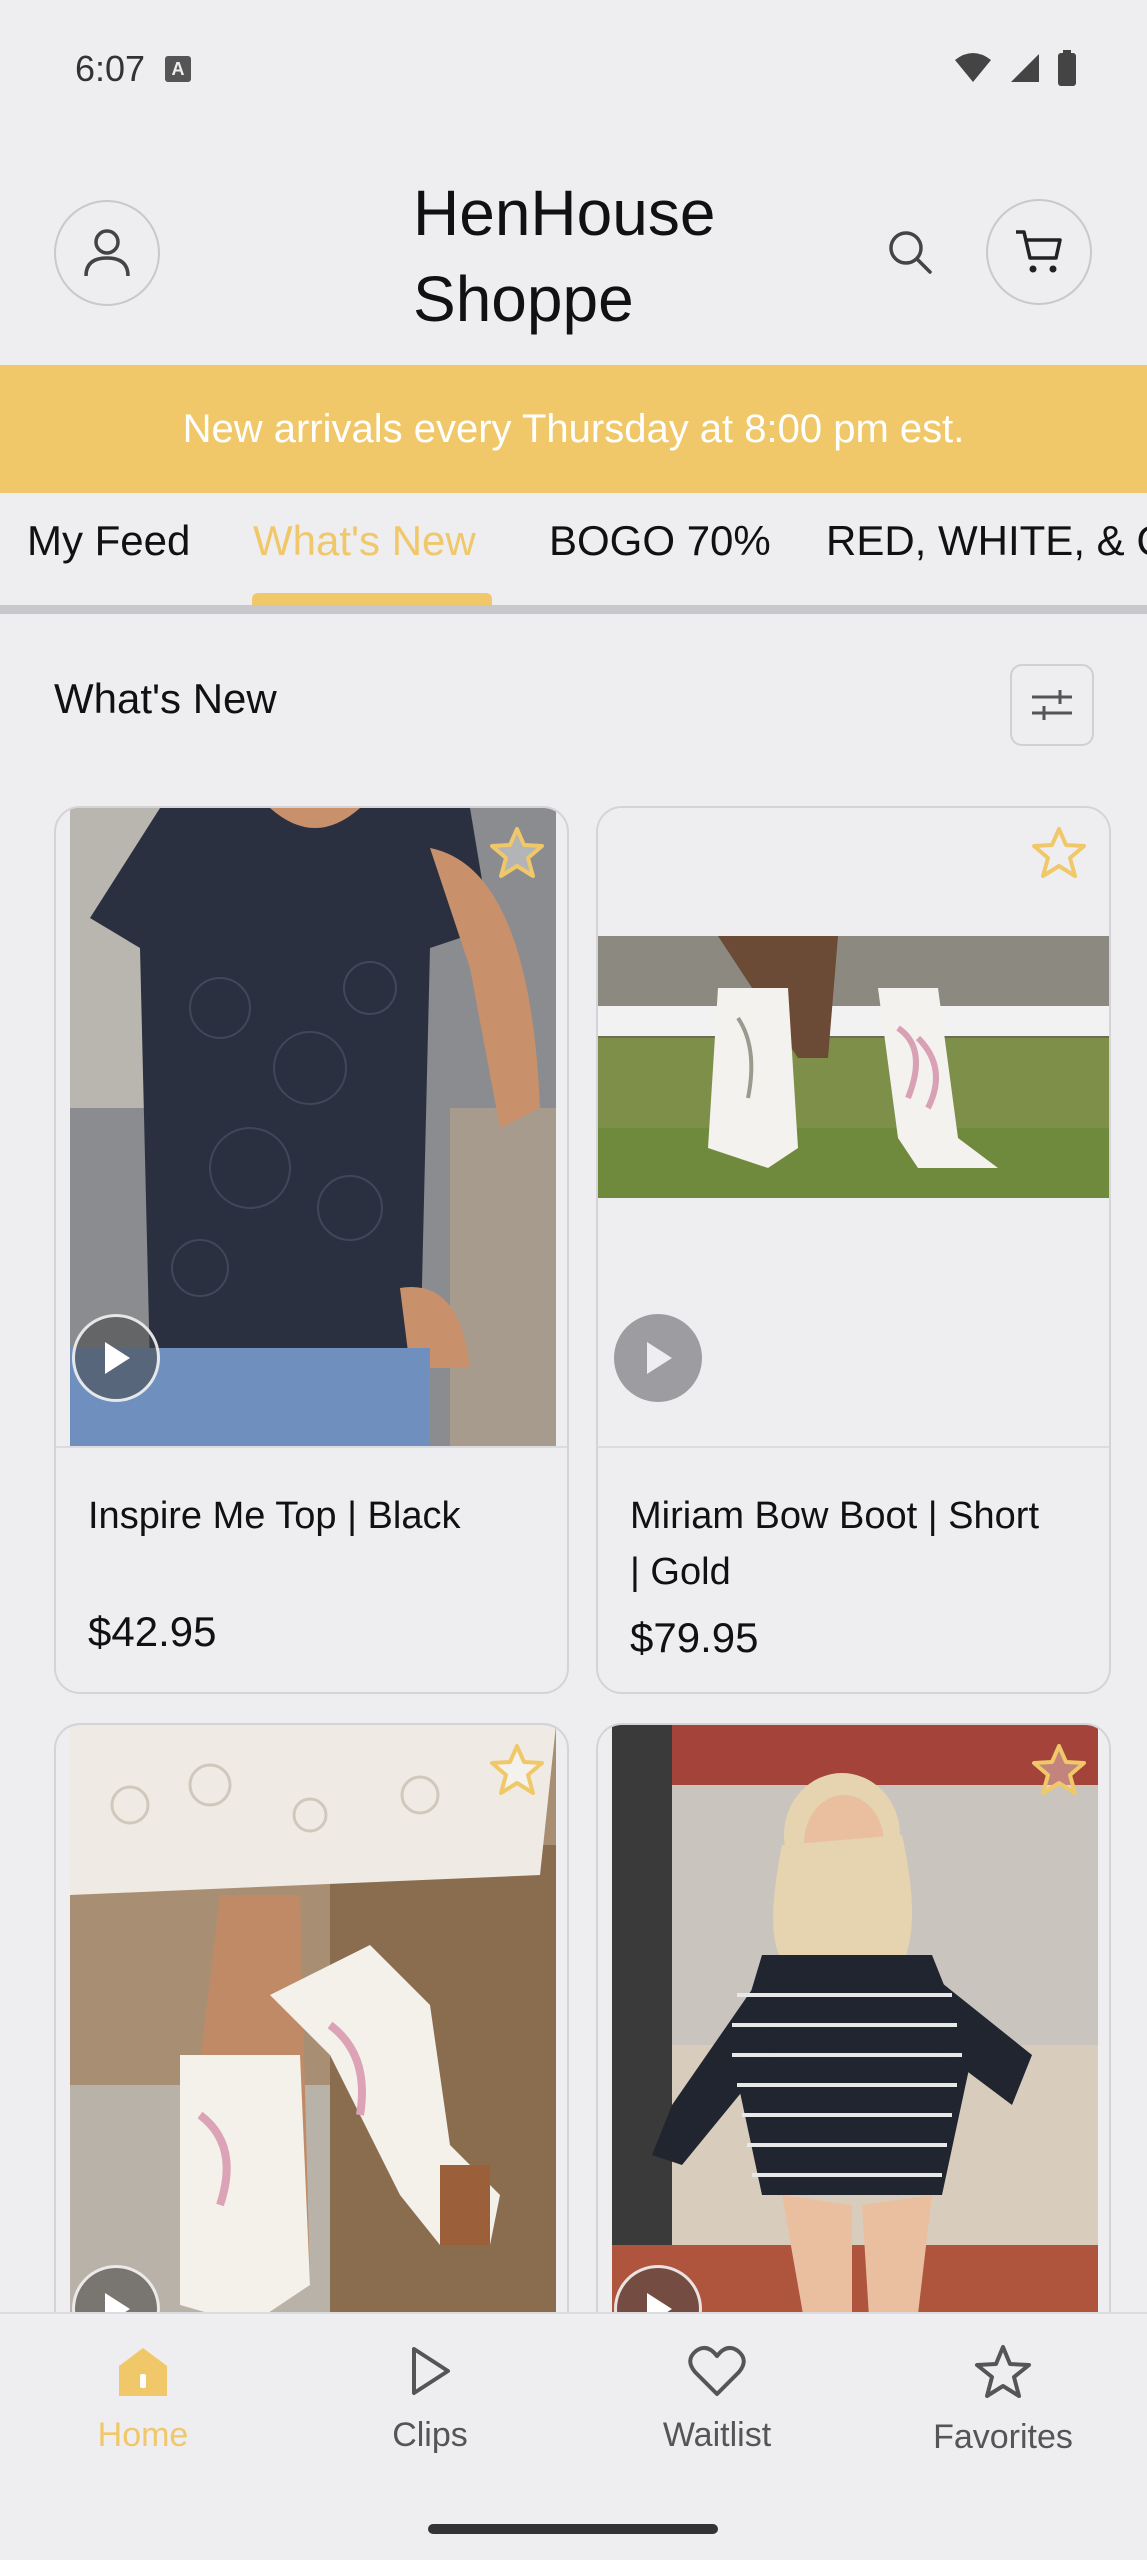 The width and height of the screenshot is (1147, 2560). I want to click on product-name: Miriam Bow Boot | Short | Gold, so click(835, 1544).